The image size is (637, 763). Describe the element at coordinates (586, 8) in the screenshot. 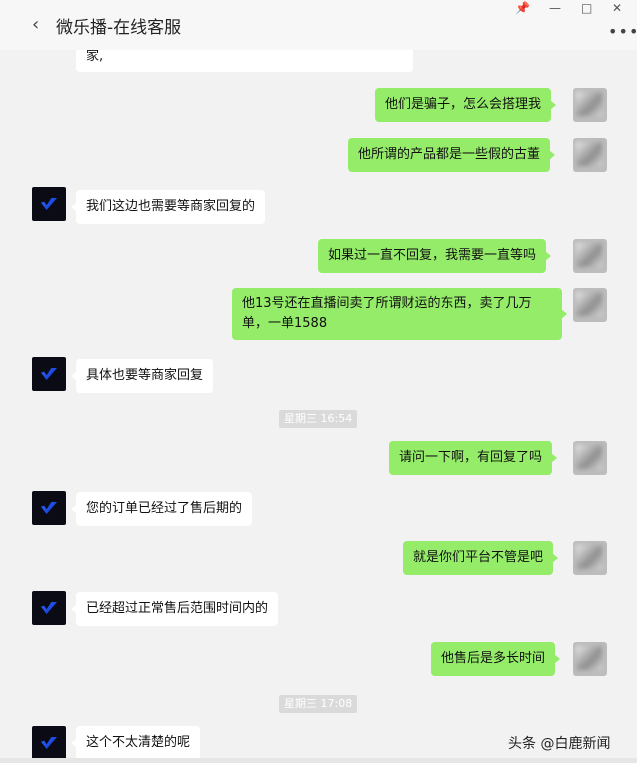

I see `maximize-icon: □` at that location.